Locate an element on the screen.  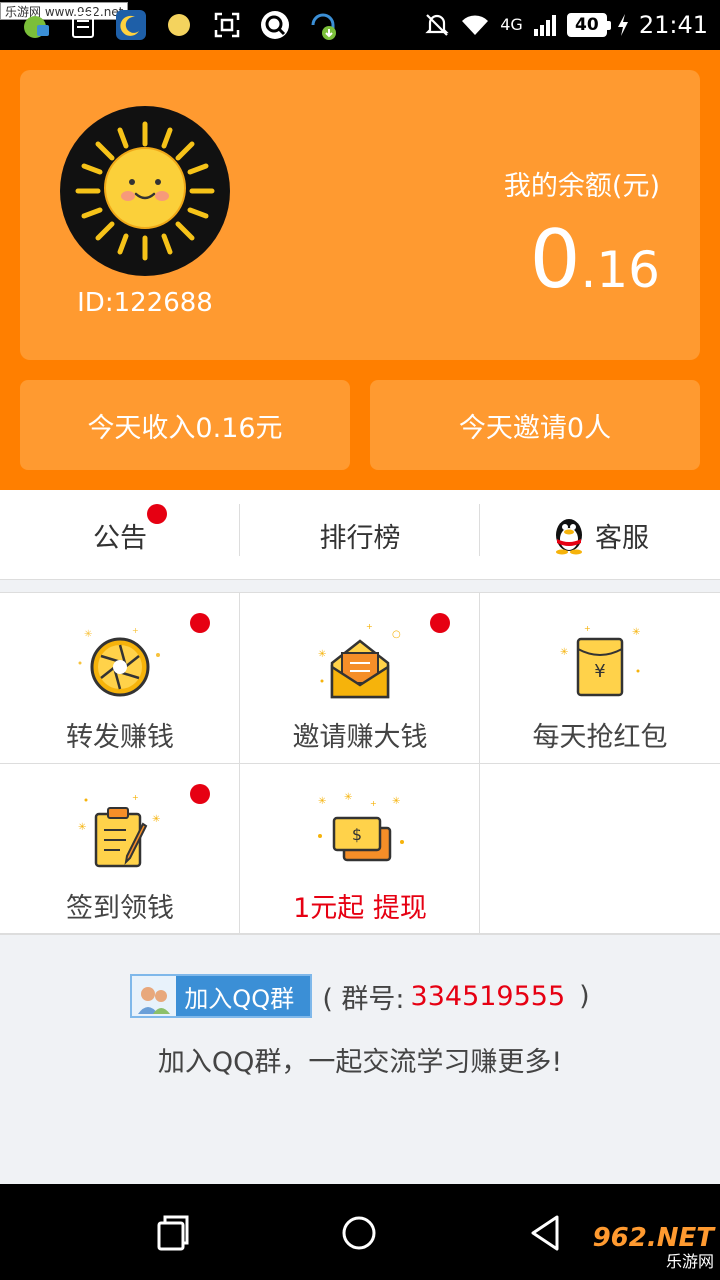
balance-value: 0.16 is located at coordinates (595, 260).